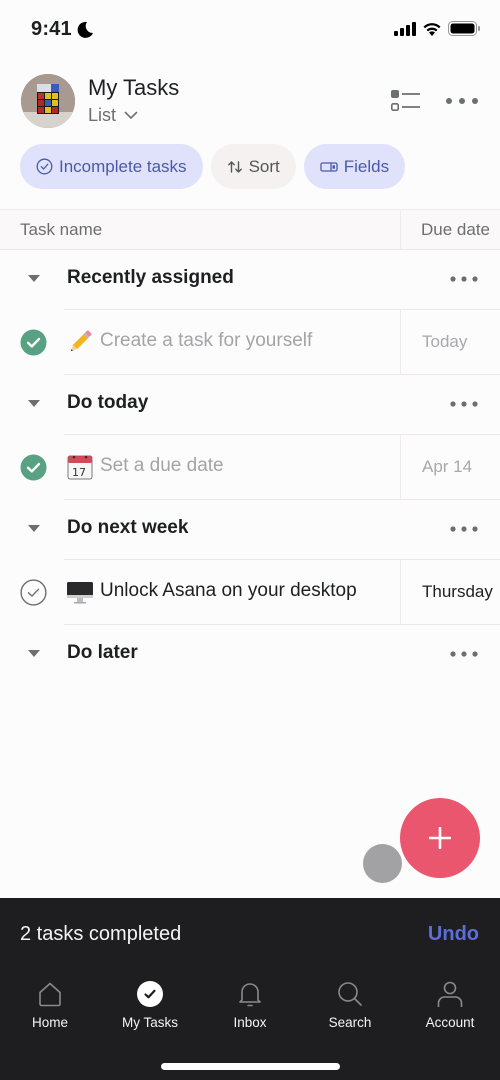  I want to click on sort-arrows-icon, so click(234, 166).